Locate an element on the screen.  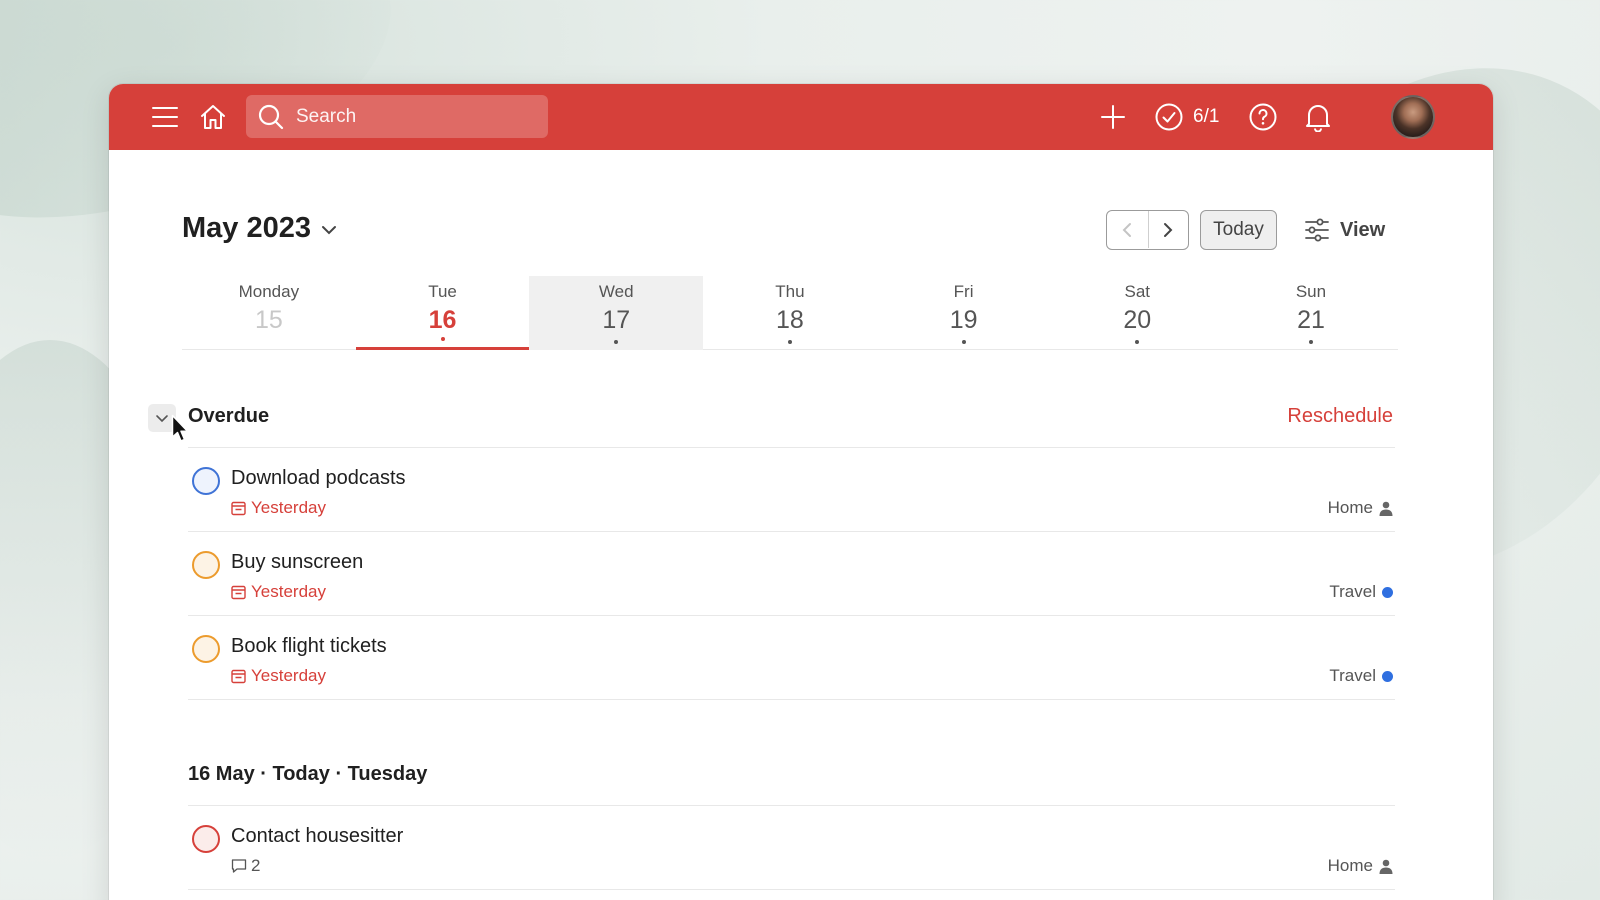
overdue-section-header: Overdue Reschedule is located at coordinates (771, 417).